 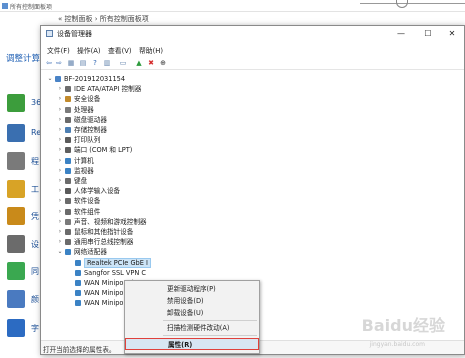 What do you see at coordinates (83, 63) in the screenshot?
I see `list-icon: ▤` at bounding box center [83, 63].